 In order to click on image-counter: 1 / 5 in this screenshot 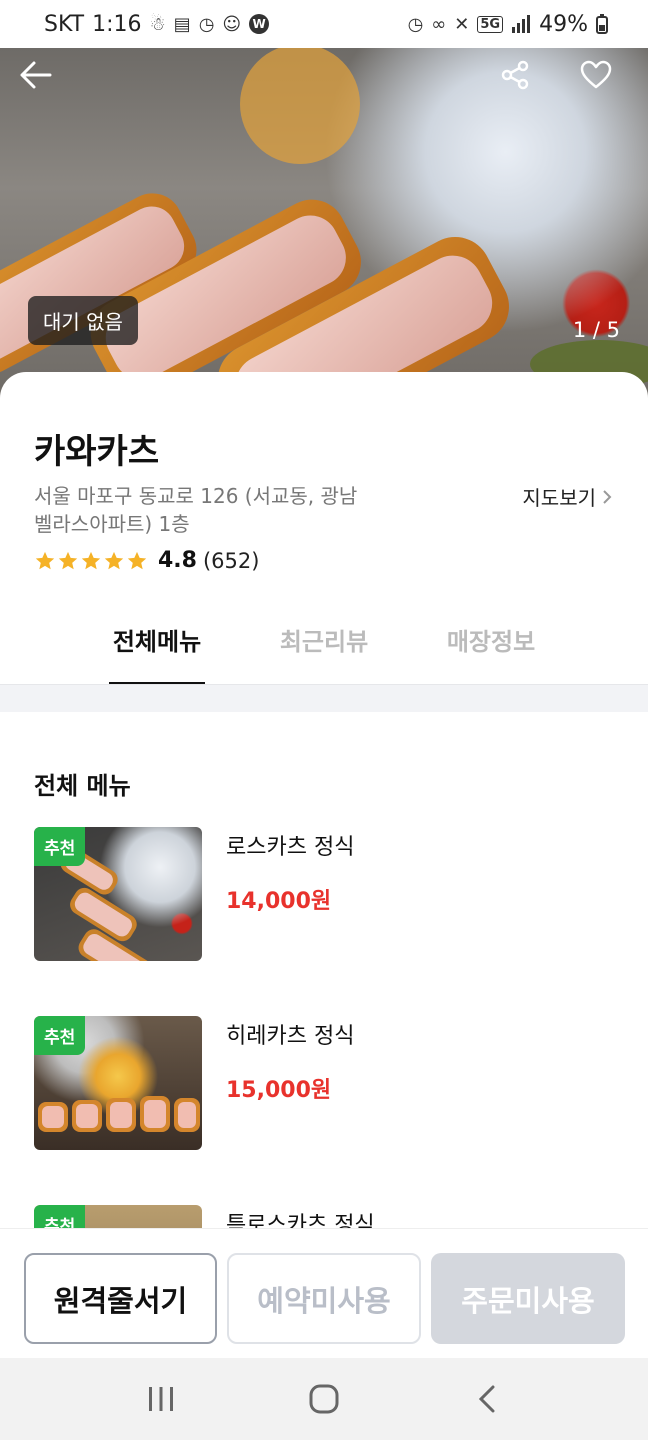, I will do `click(596, 330)`.